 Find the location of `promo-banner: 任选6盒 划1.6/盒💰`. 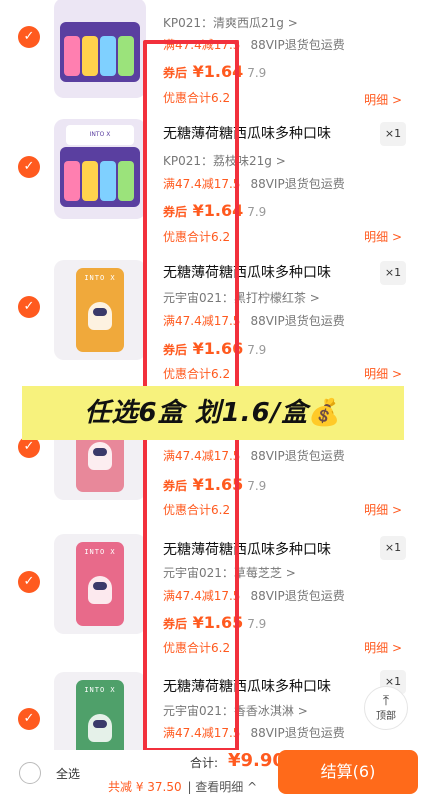

promo-banner: 任选6盒 划1.6/盒💰 is located at coordinates (213, 413).